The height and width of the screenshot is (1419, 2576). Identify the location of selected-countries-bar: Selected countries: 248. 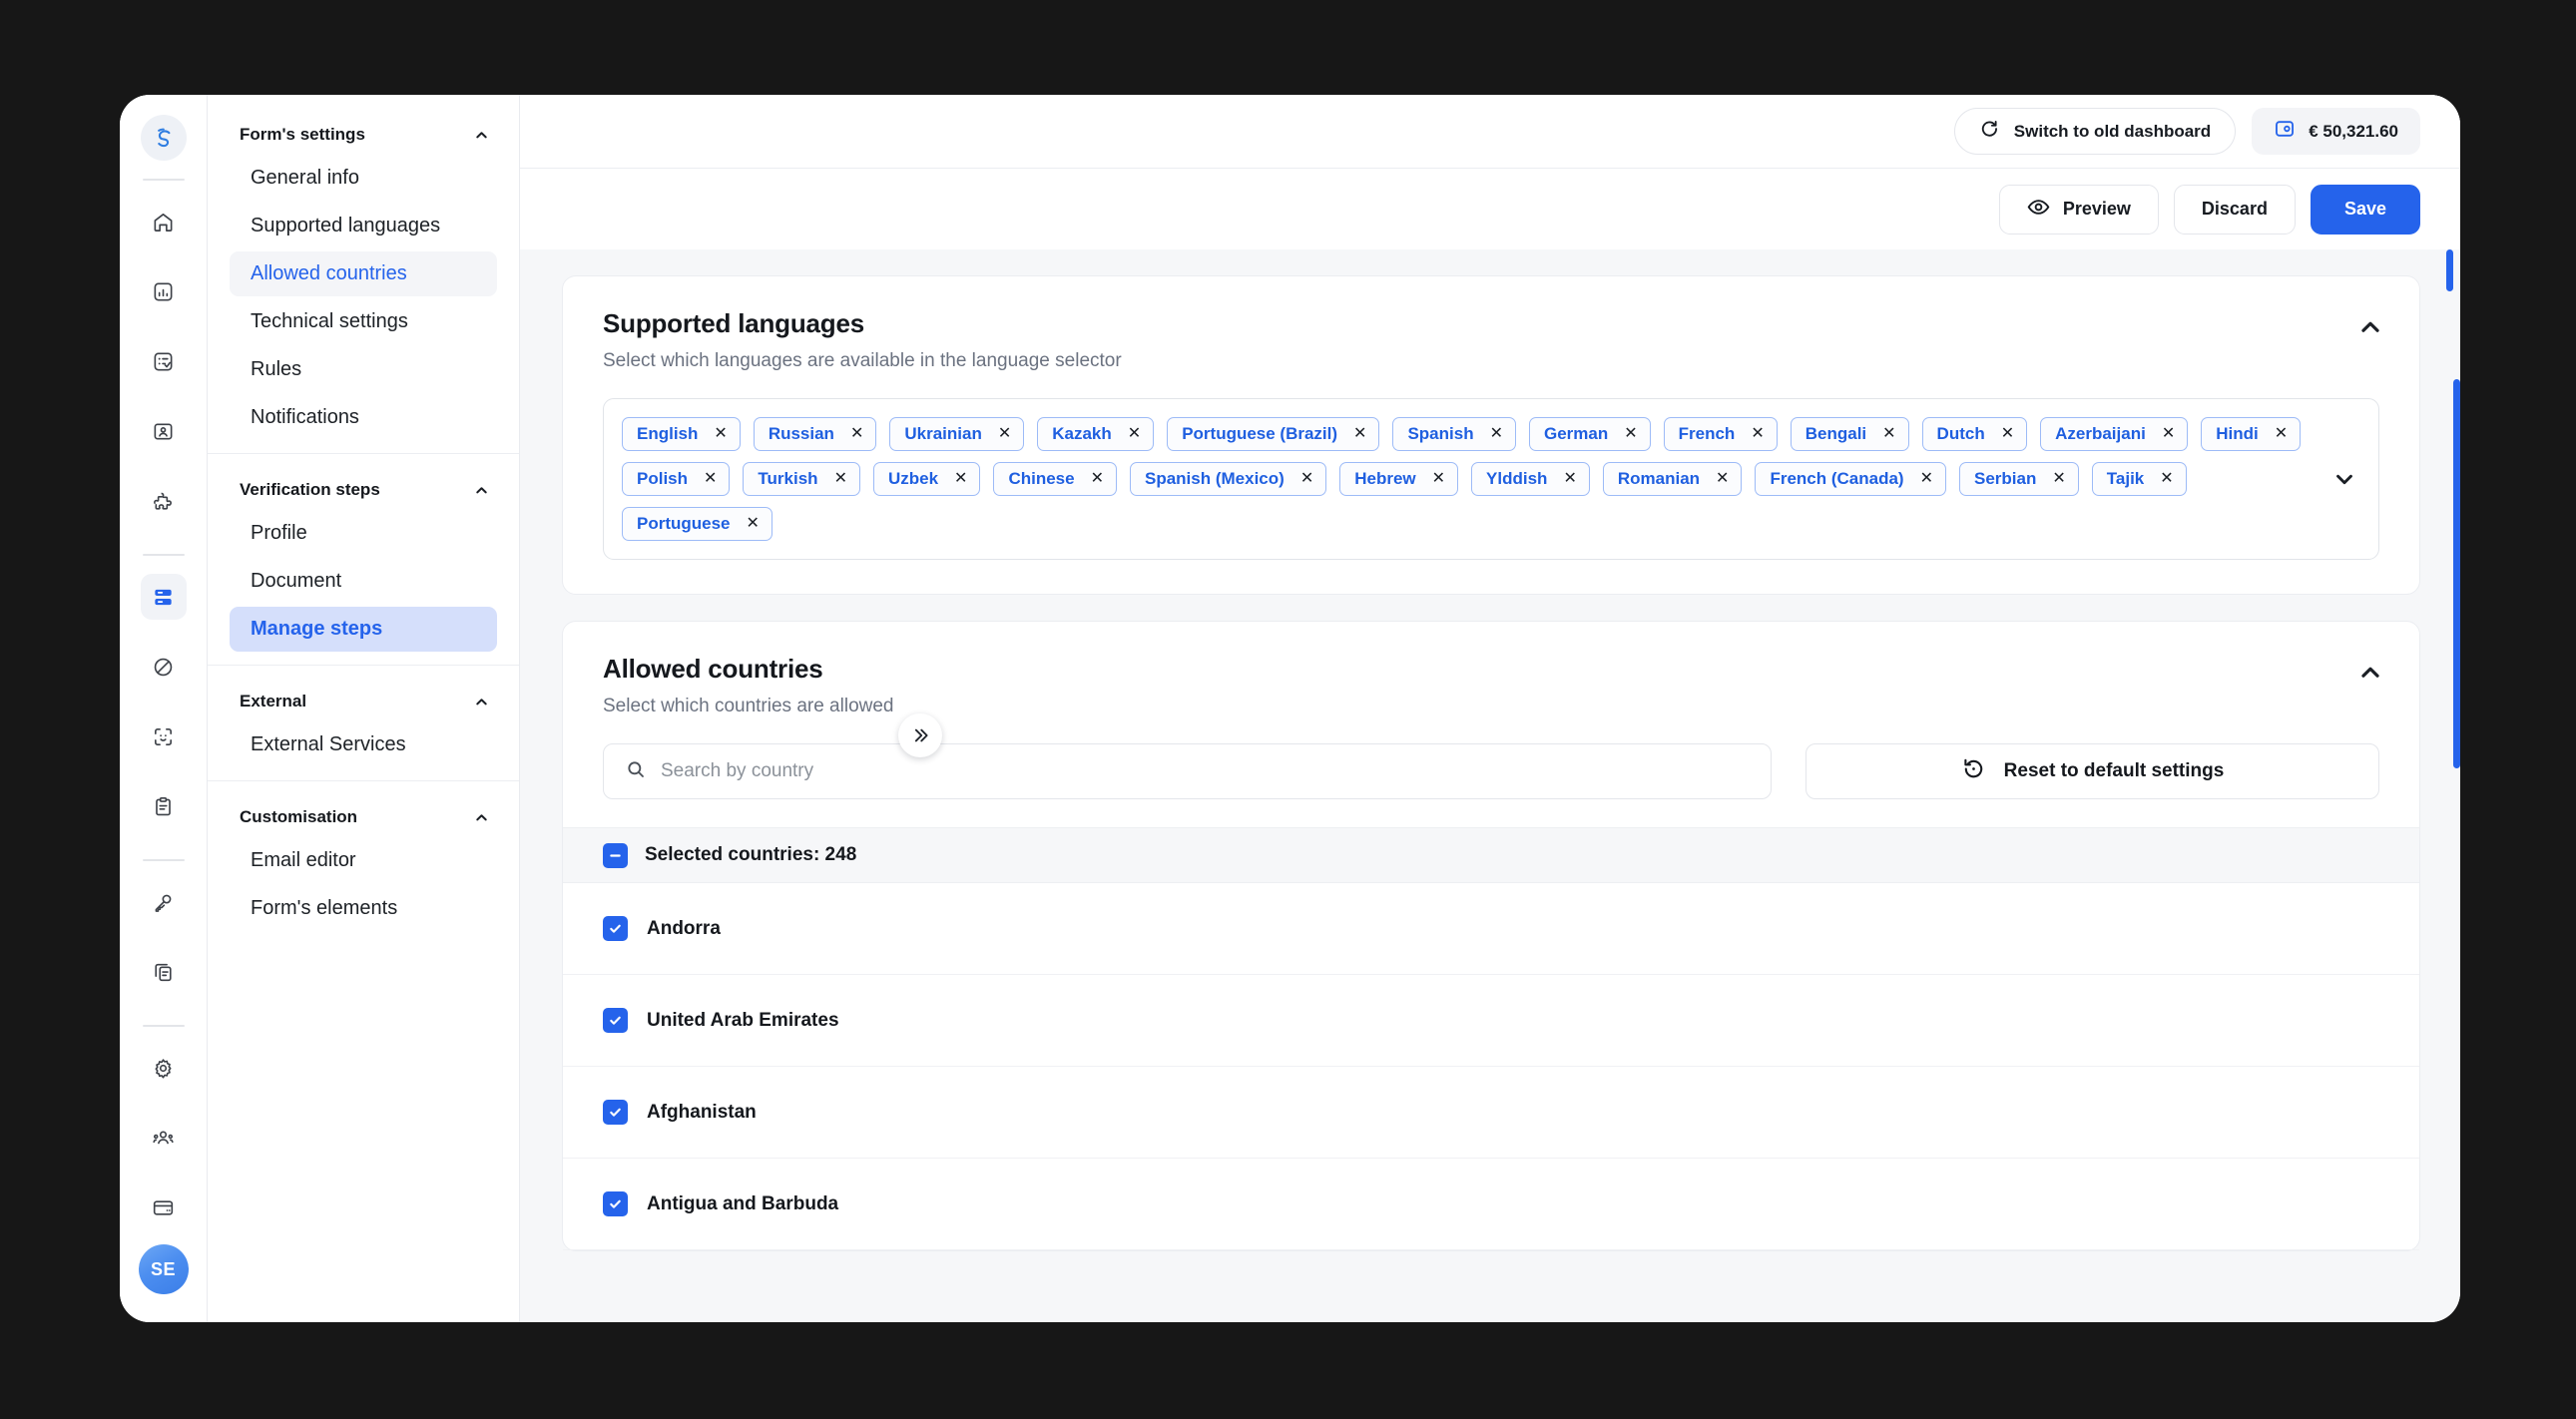
(1491, 855).